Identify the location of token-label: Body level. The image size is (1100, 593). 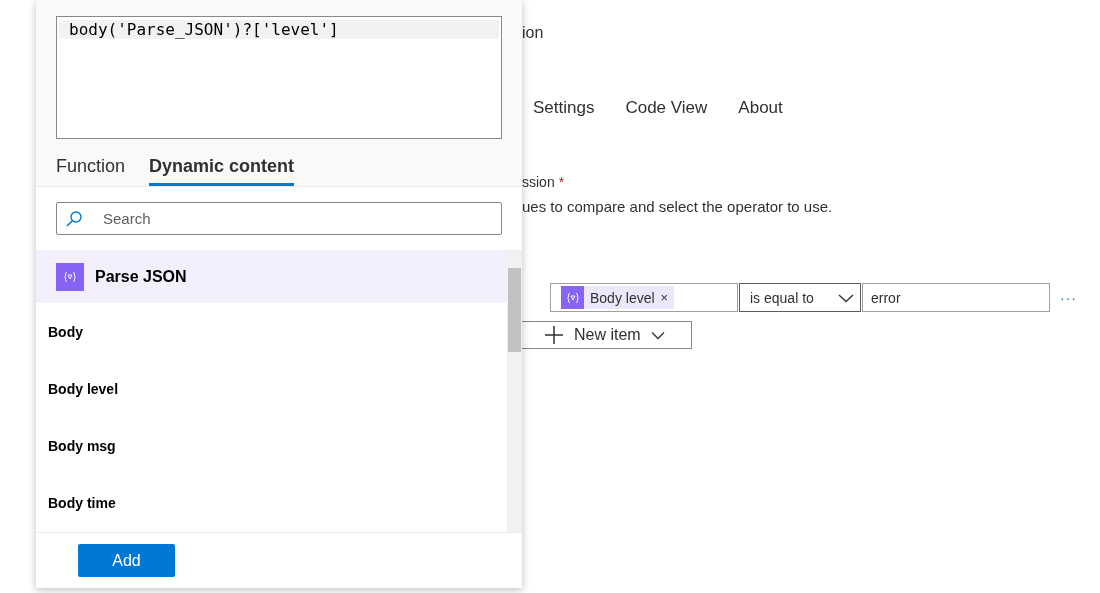
(622, 297).